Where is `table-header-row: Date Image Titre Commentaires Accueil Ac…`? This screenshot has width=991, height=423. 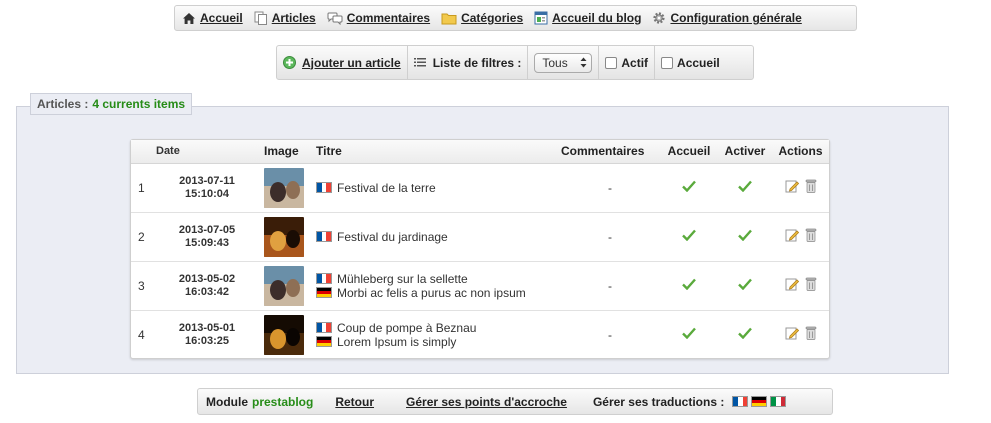
table-header-row: Date Image Titre Commentaires Accueil Ac… is located at coordinates (480, 152).